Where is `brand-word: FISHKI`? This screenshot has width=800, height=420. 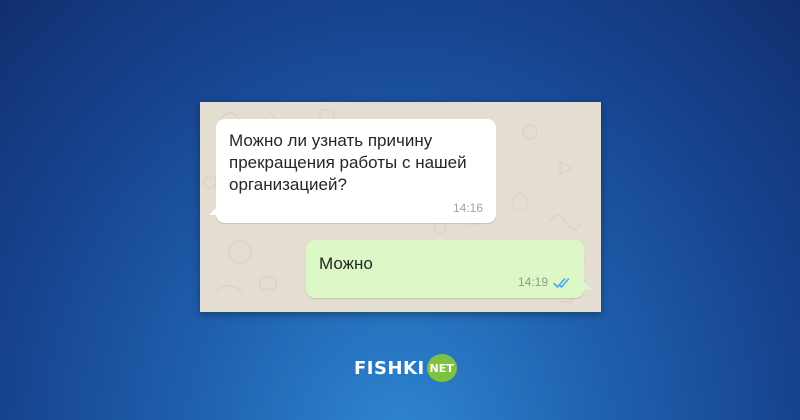 brand-word: FISHKI is located at coordinates (389, 368).